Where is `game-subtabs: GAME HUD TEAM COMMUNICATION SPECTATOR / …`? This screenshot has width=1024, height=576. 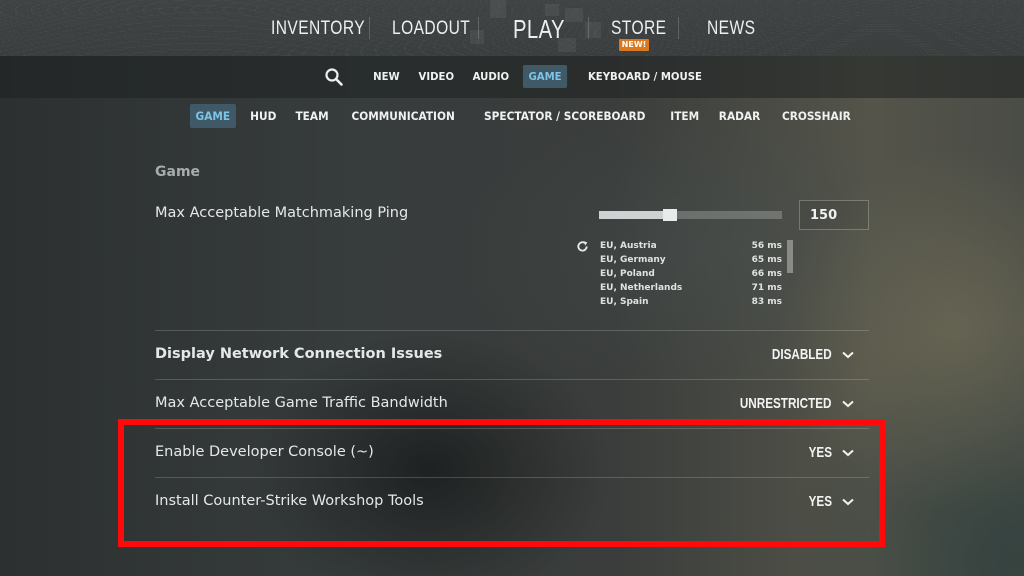
game-subtabs: GAME HUD TEAM COMMUNICATION SPECTATOR / … is located at coordinates (524, 116).